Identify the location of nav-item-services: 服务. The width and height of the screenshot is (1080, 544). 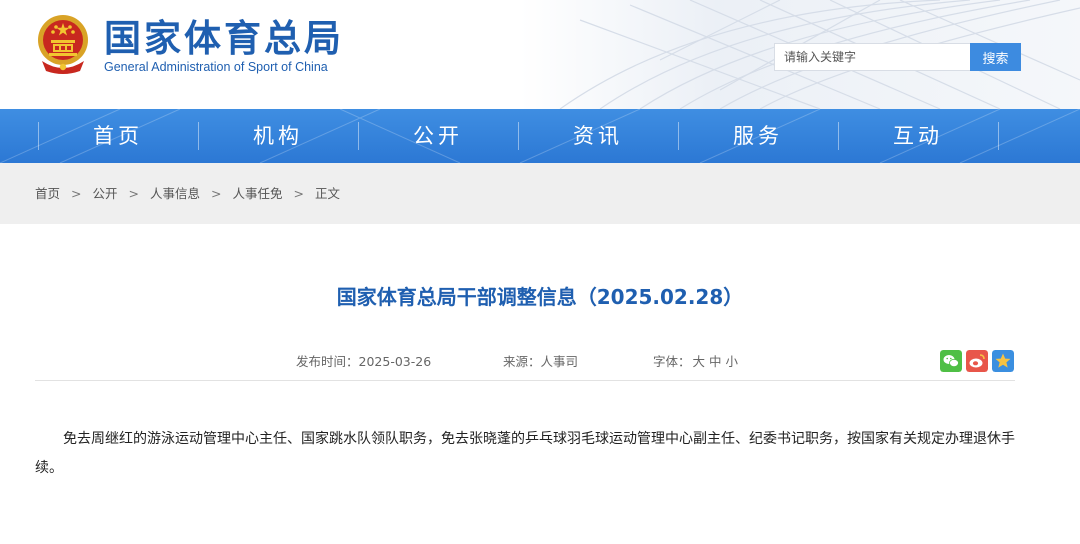
(758, 136).